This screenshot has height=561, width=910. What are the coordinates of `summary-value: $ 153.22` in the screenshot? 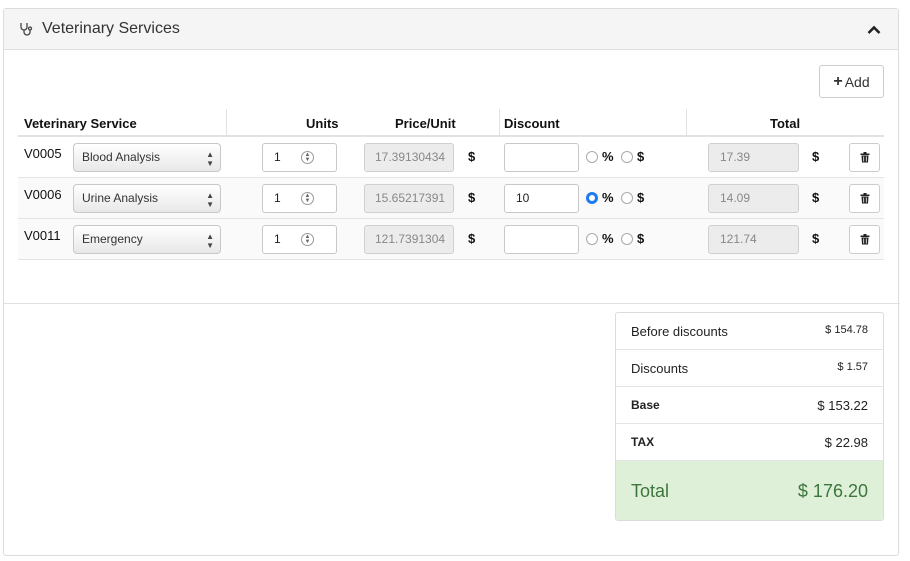 It's located at (842, 405).